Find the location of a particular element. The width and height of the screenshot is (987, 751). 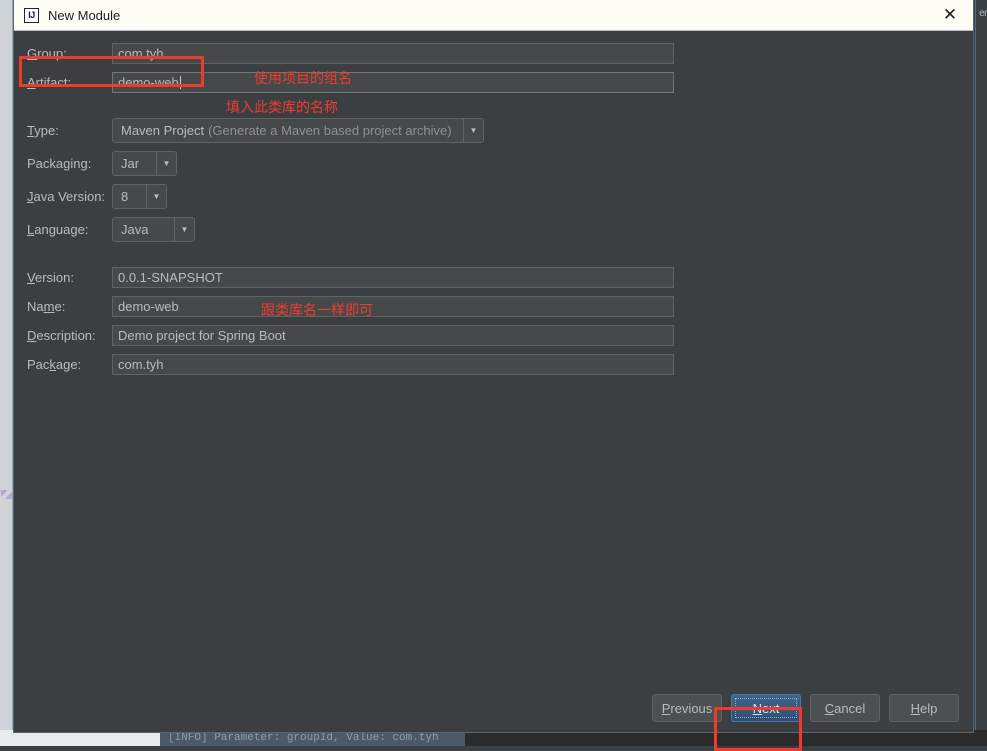

form-row-packaging: Packaging: Jar ▼ is located at coordinates (493, 163).